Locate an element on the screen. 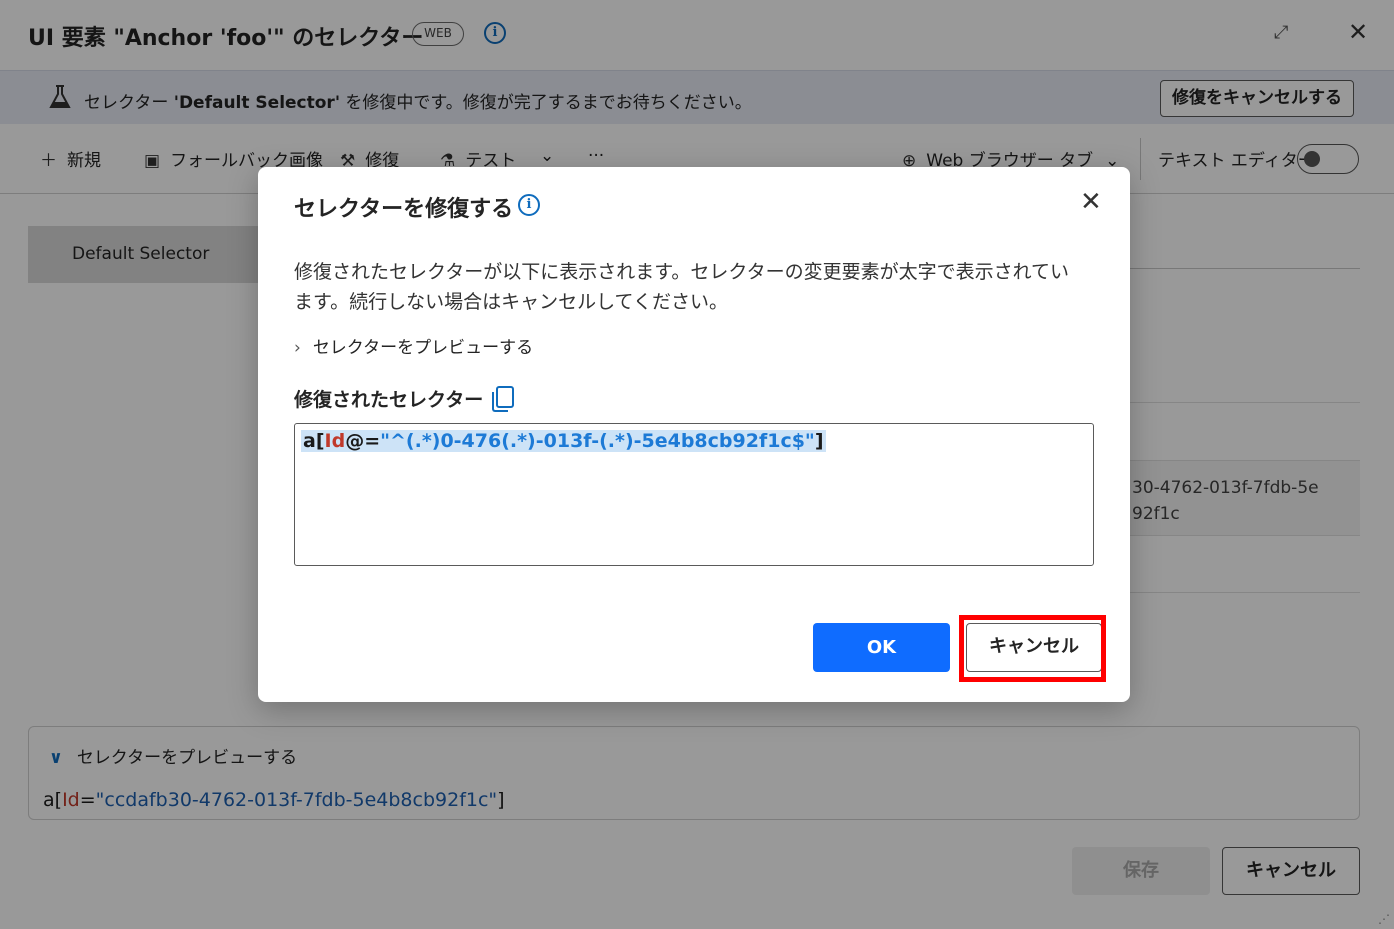 This screenshot has width=1394, height=929. preview-selector-toggle: › セレクターをプレビューする is located at coordinates (413, 345).